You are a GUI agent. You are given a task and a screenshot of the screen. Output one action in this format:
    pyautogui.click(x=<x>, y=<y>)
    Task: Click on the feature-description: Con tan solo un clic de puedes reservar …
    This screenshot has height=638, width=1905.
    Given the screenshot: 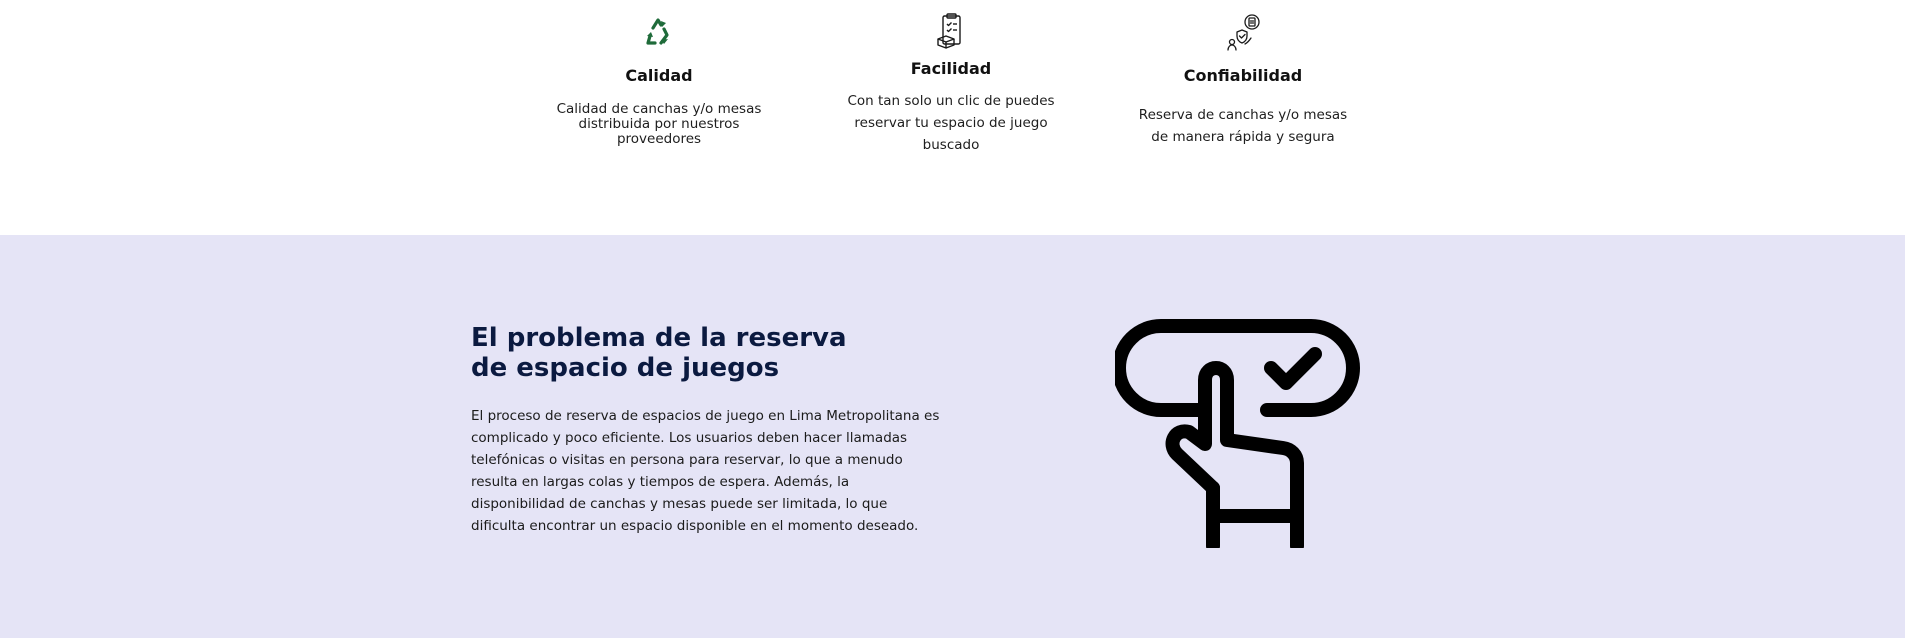 What is the action you would take?
    pyautogui.click(x=951, y=123)
    